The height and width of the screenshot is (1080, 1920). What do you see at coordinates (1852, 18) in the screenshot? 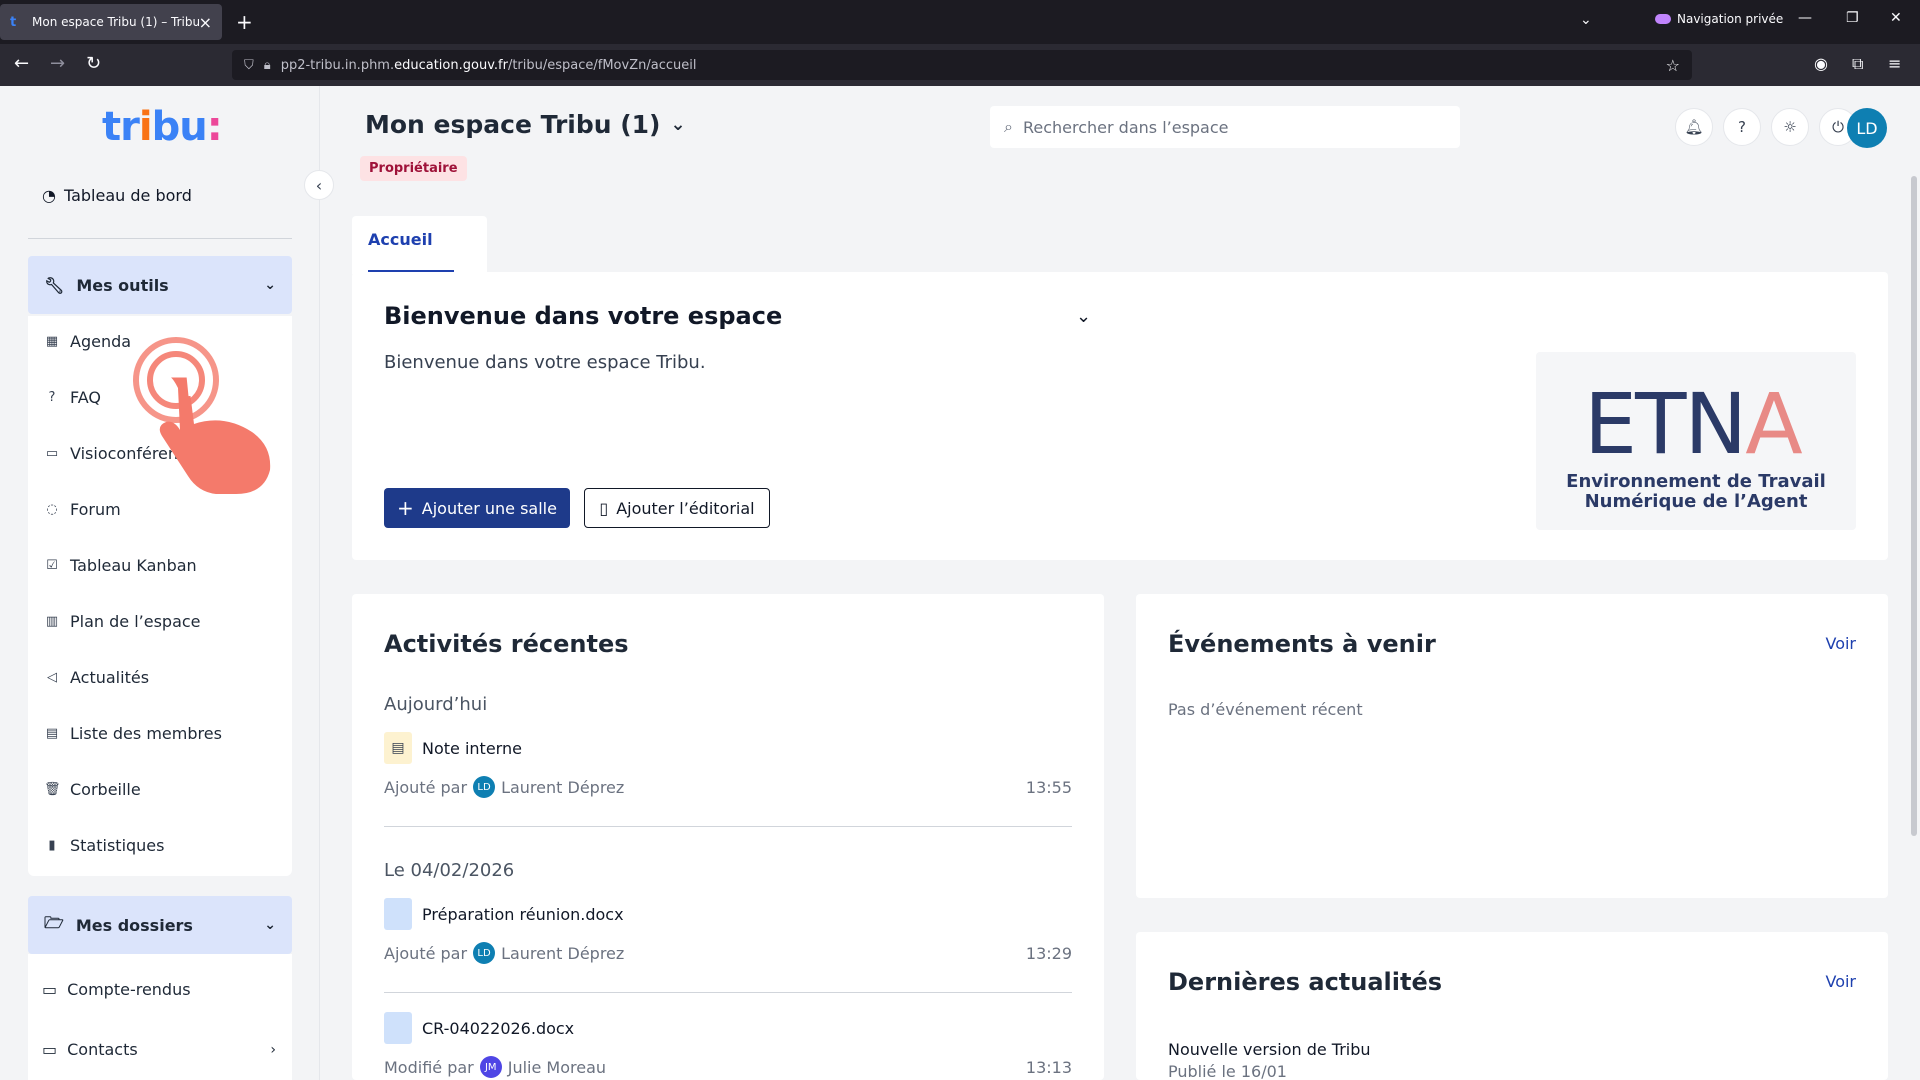
I see `restore-icon: ❐` at bounding box center [1852, 18].